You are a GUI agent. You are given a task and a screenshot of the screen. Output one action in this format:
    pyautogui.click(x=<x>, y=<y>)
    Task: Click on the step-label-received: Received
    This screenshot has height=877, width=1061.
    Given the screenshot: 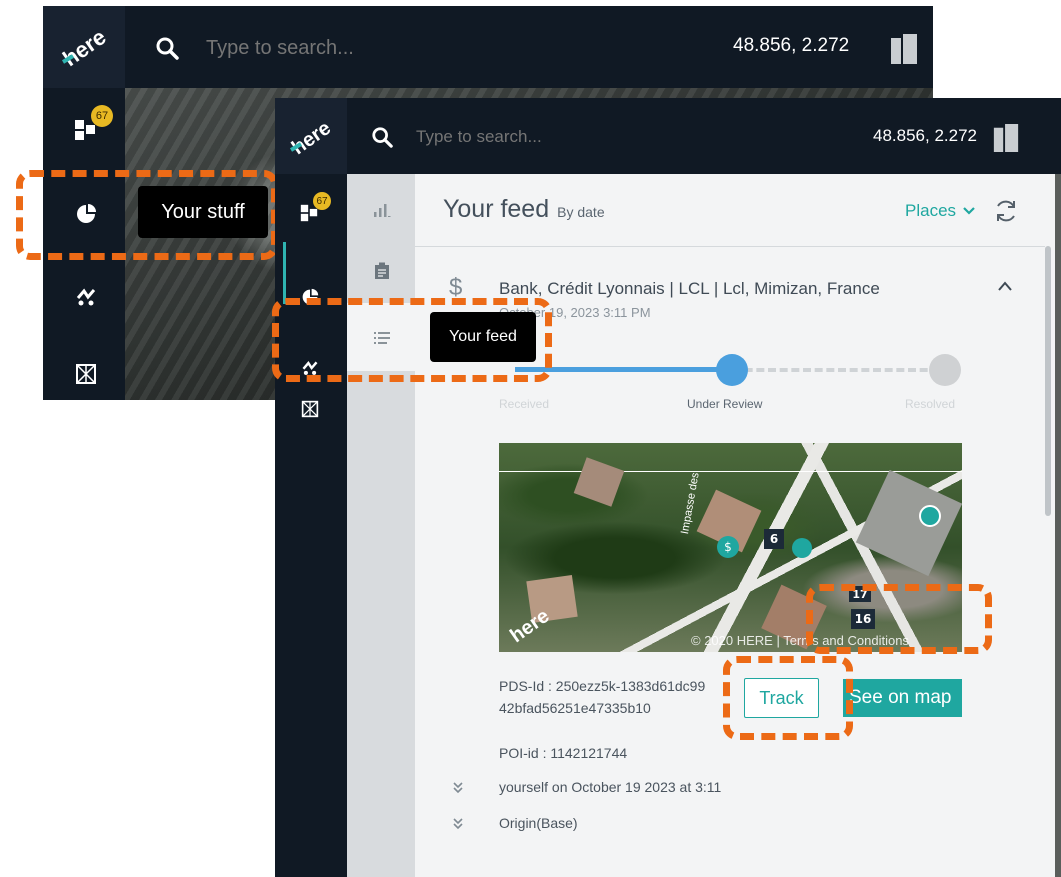 What is the action you would take?
    pyautogui.click(x=524, y=404)
    